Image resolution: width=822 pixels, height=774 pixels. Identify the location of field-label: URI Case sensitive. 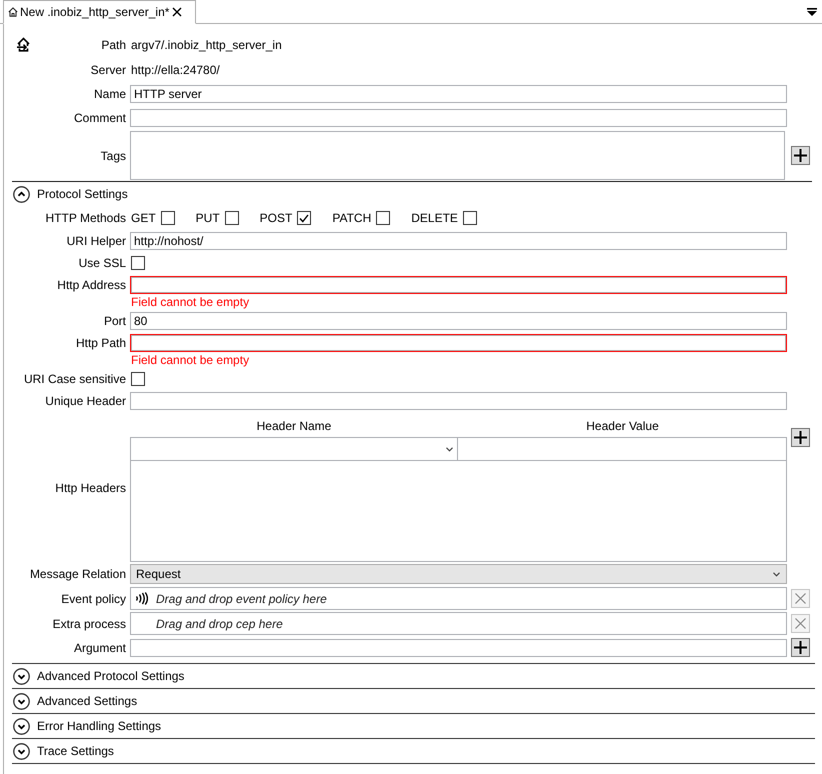
(75, 379).